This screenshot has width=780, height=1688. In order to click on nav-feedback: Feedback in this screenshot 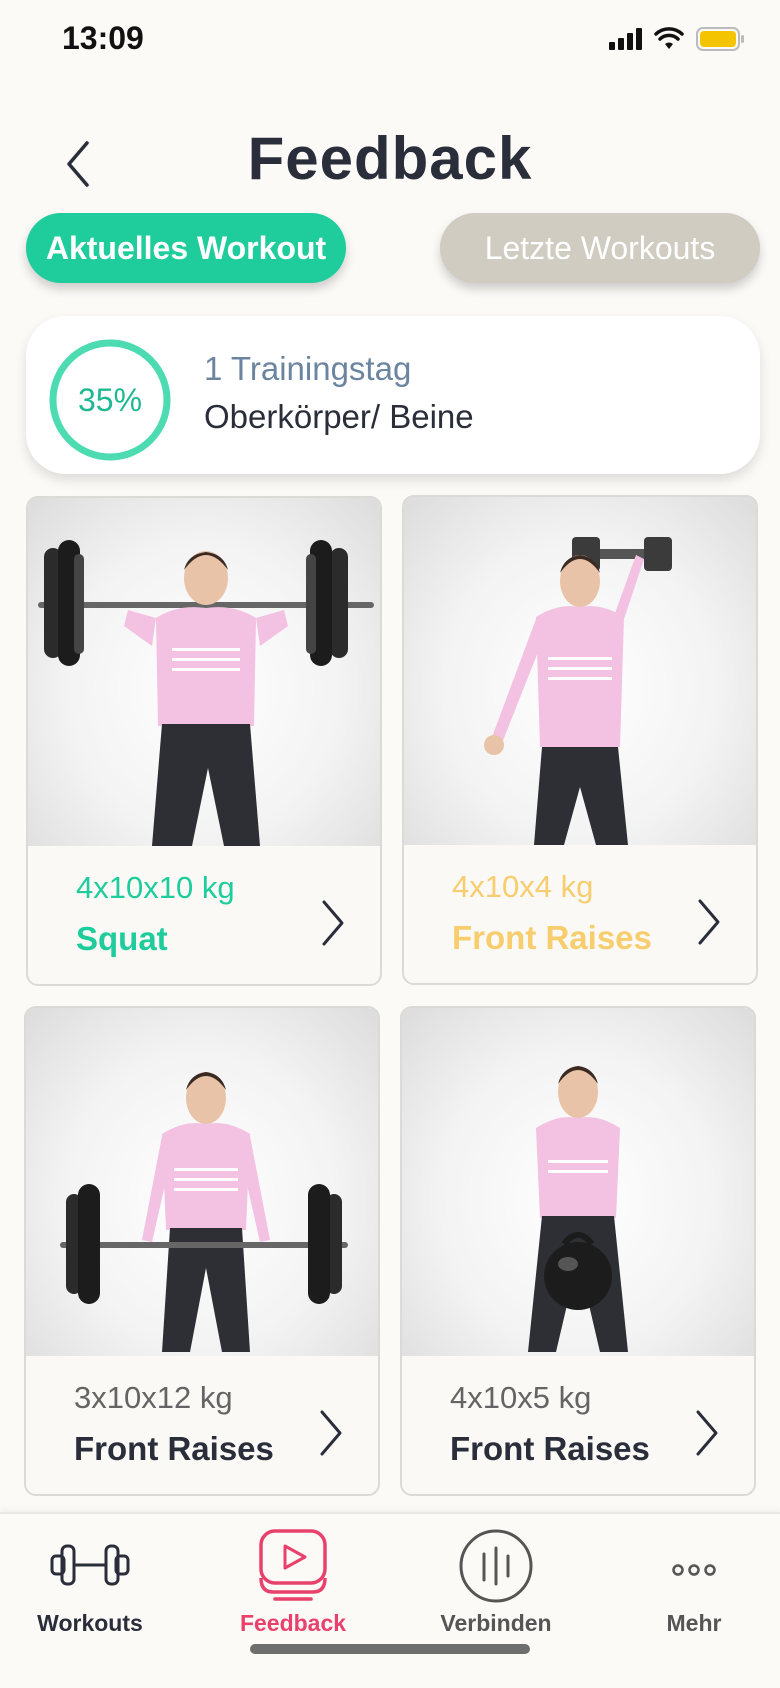, I will do `click(293, 1589)`.